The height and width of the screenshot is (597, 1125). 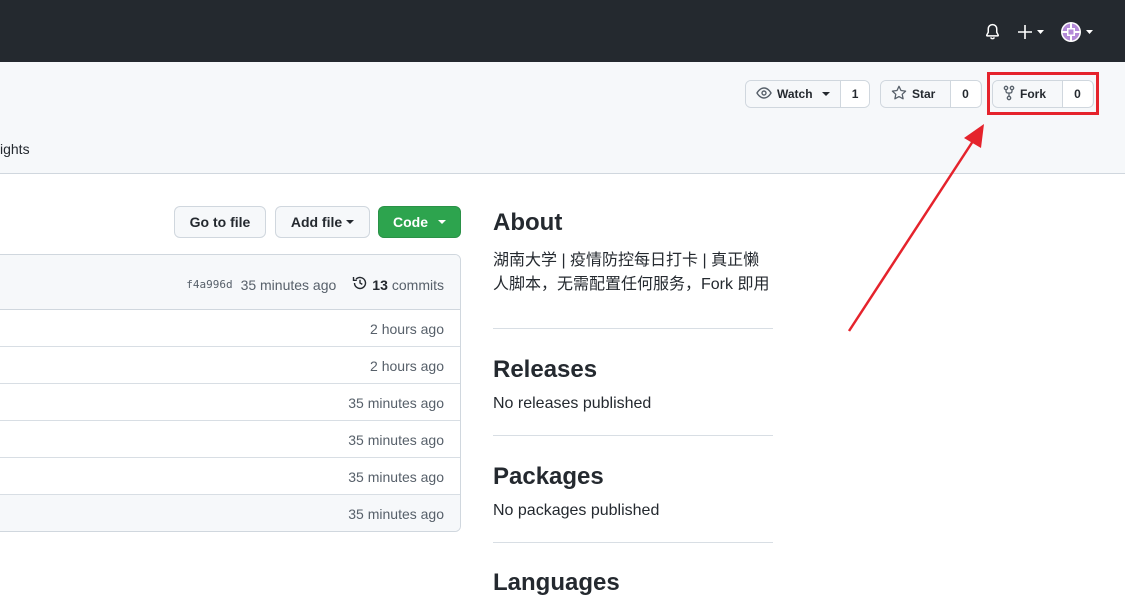 I want to click on go-to-file-label: Go to file, so click(x=220, y=222).